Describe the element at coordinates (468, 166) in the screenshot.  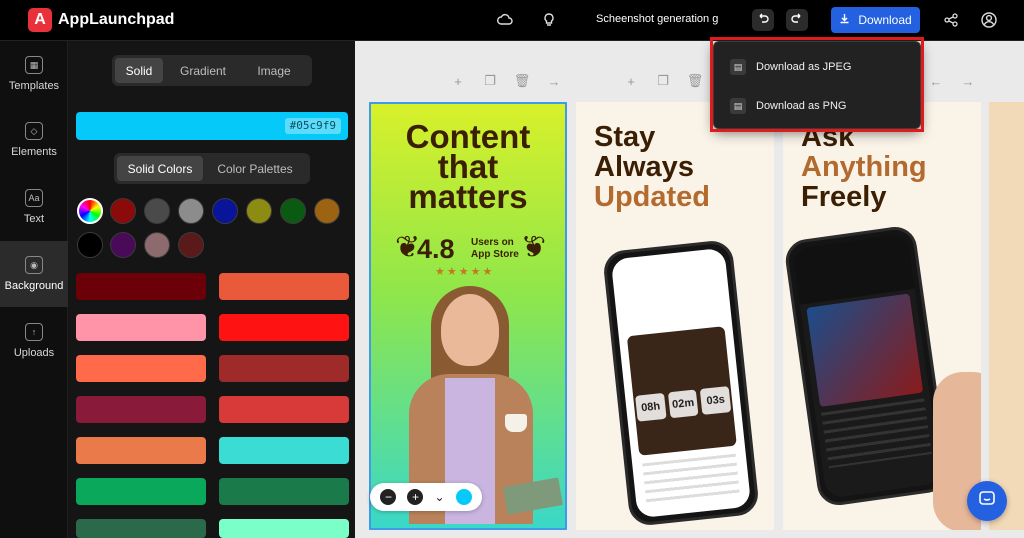
I see `slide-1-headline: Content that matters` at that location.